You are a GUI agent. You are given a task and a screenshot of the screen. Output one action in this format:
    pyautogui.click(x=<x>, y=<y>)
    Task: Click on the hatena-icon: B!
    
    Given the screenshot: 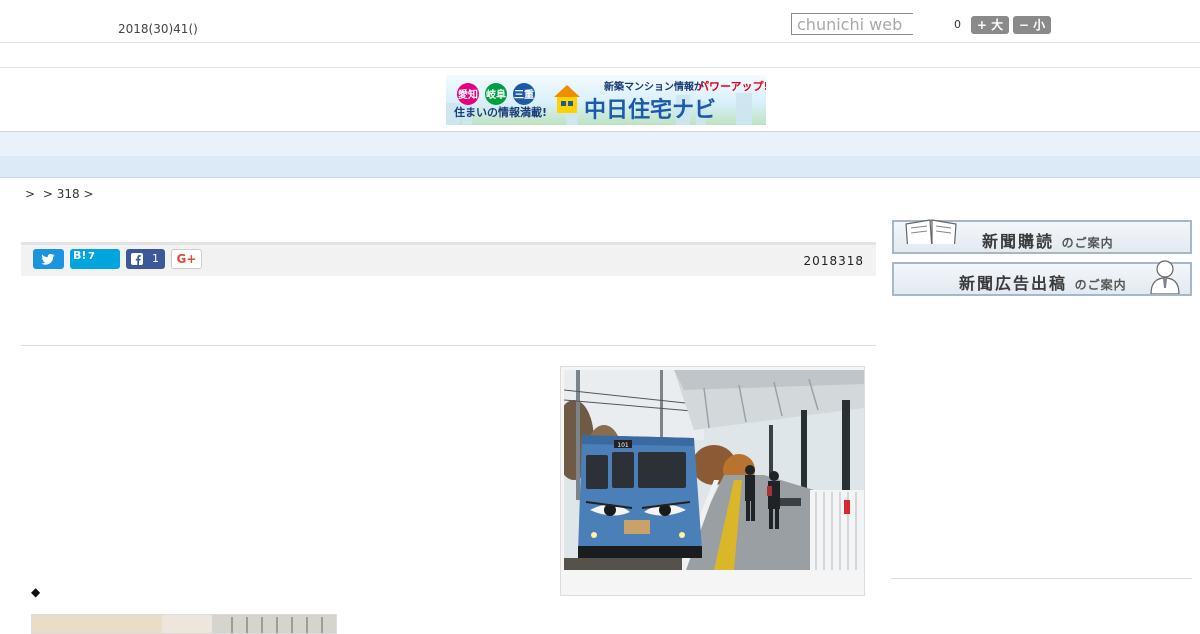 What is the action you would take?
    pyautogui.click(x=80, y=255)
    